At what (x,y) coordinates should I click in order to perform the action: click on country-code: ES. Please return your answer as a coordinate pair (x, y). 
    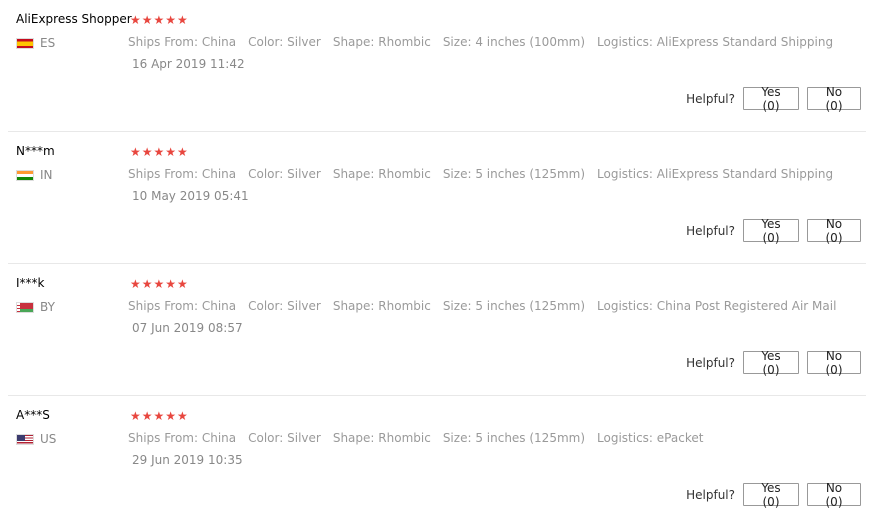
    Looking at the image, I should click on (48, 43).